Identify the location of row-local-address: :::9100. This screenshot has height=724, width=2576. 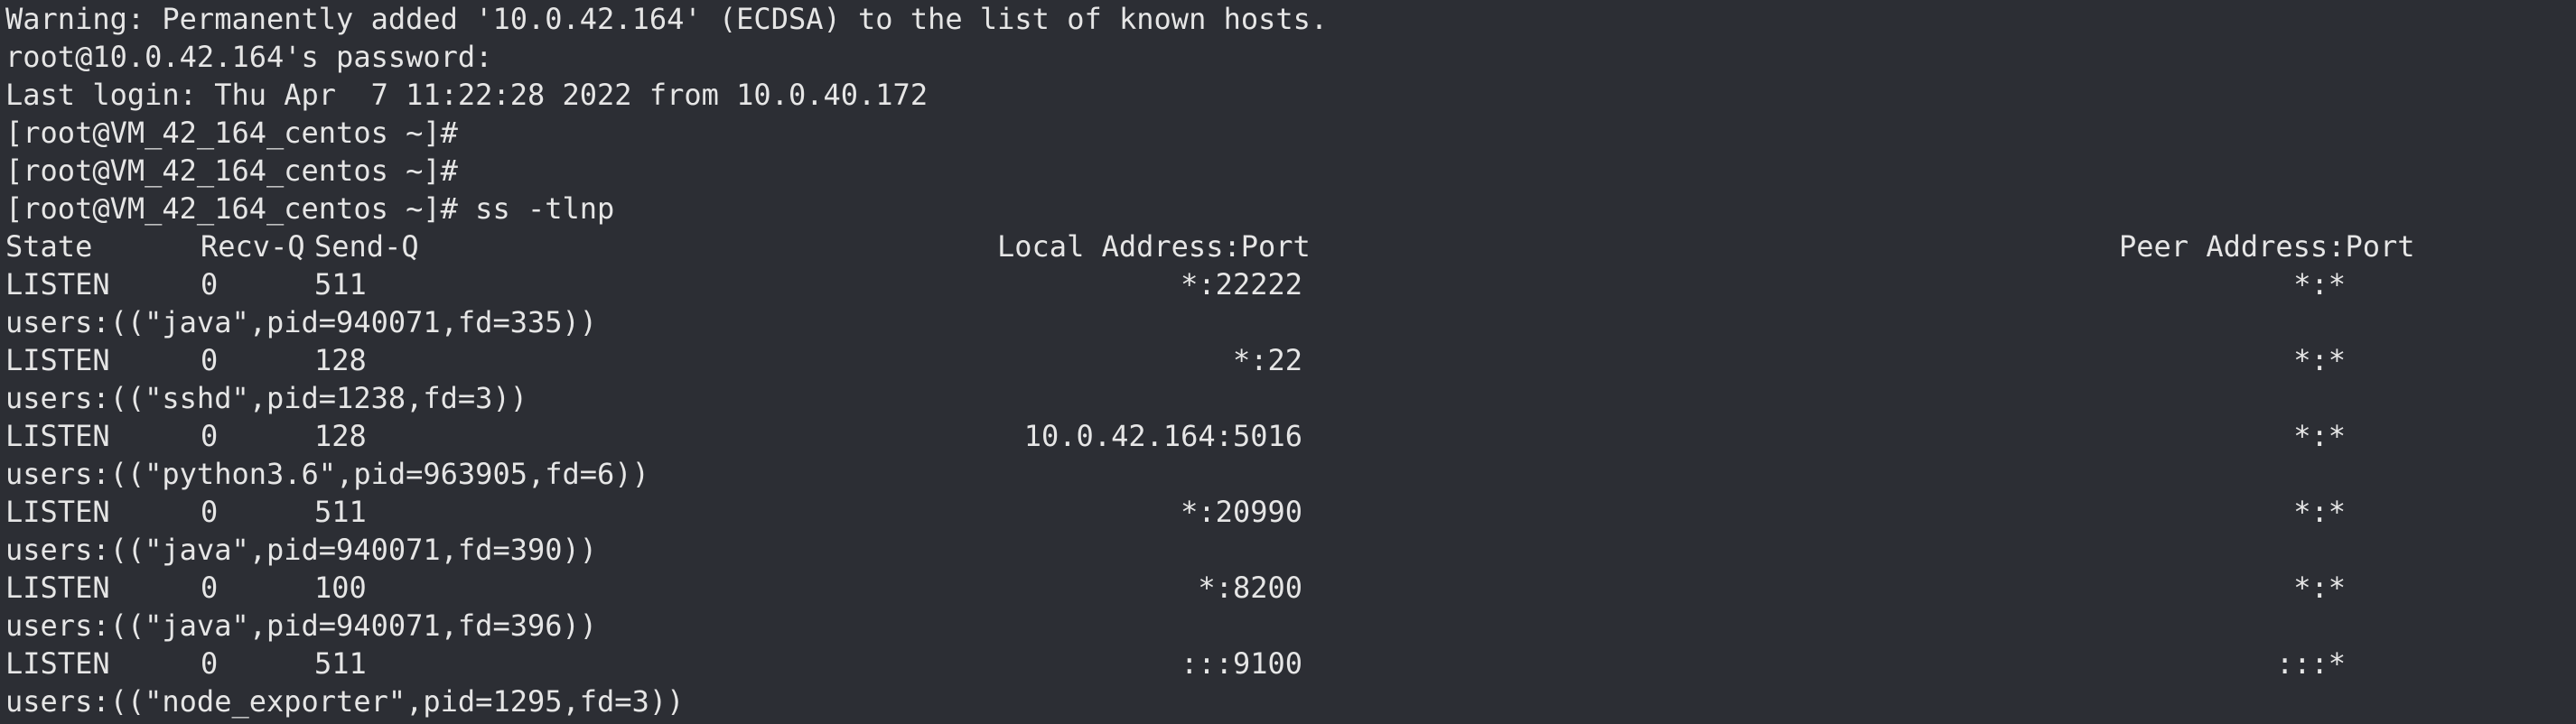
(1241, 663).